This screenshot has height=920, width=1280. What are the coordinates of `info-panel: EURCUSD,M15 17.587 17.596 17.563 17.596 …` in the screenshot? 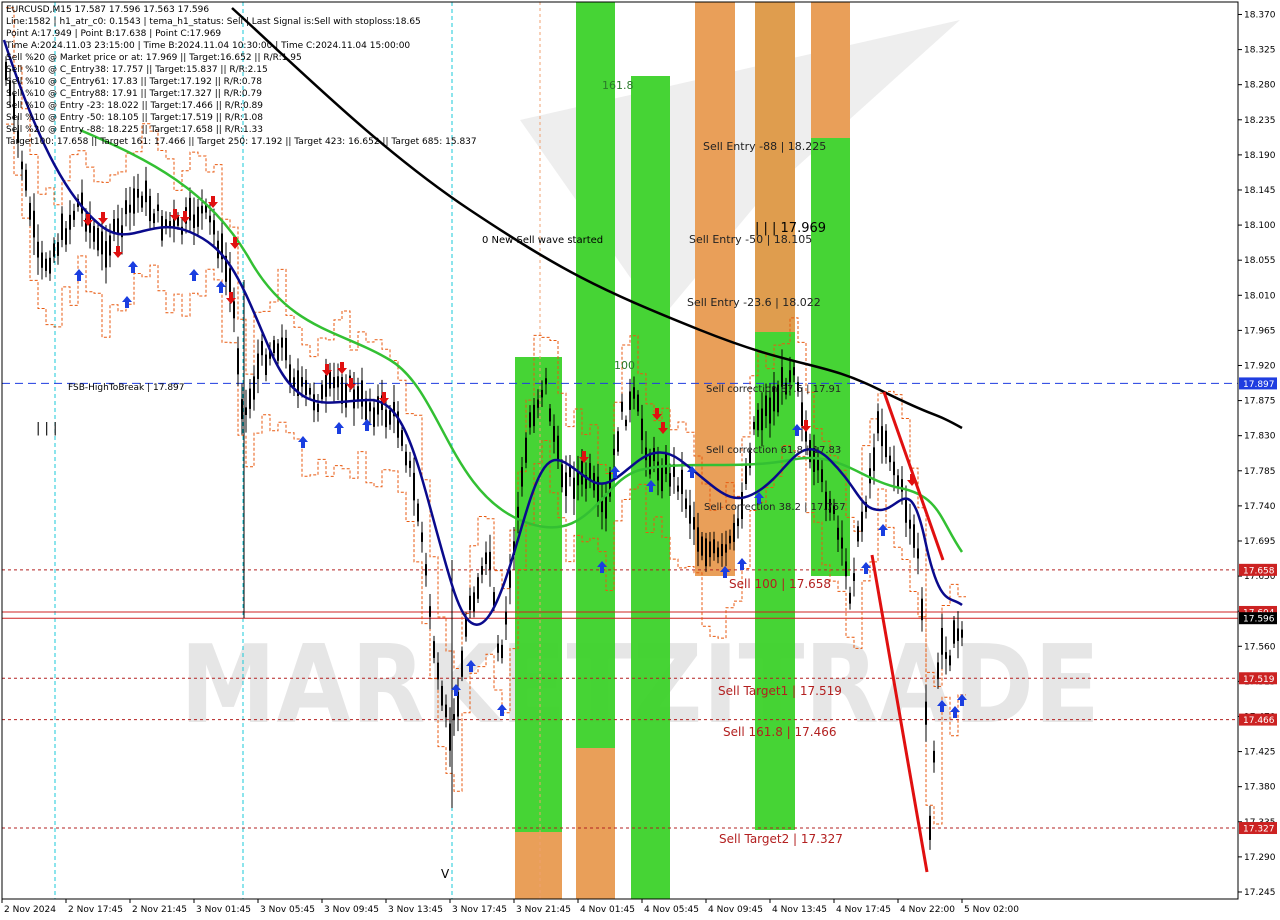 It's located at (241, 76).